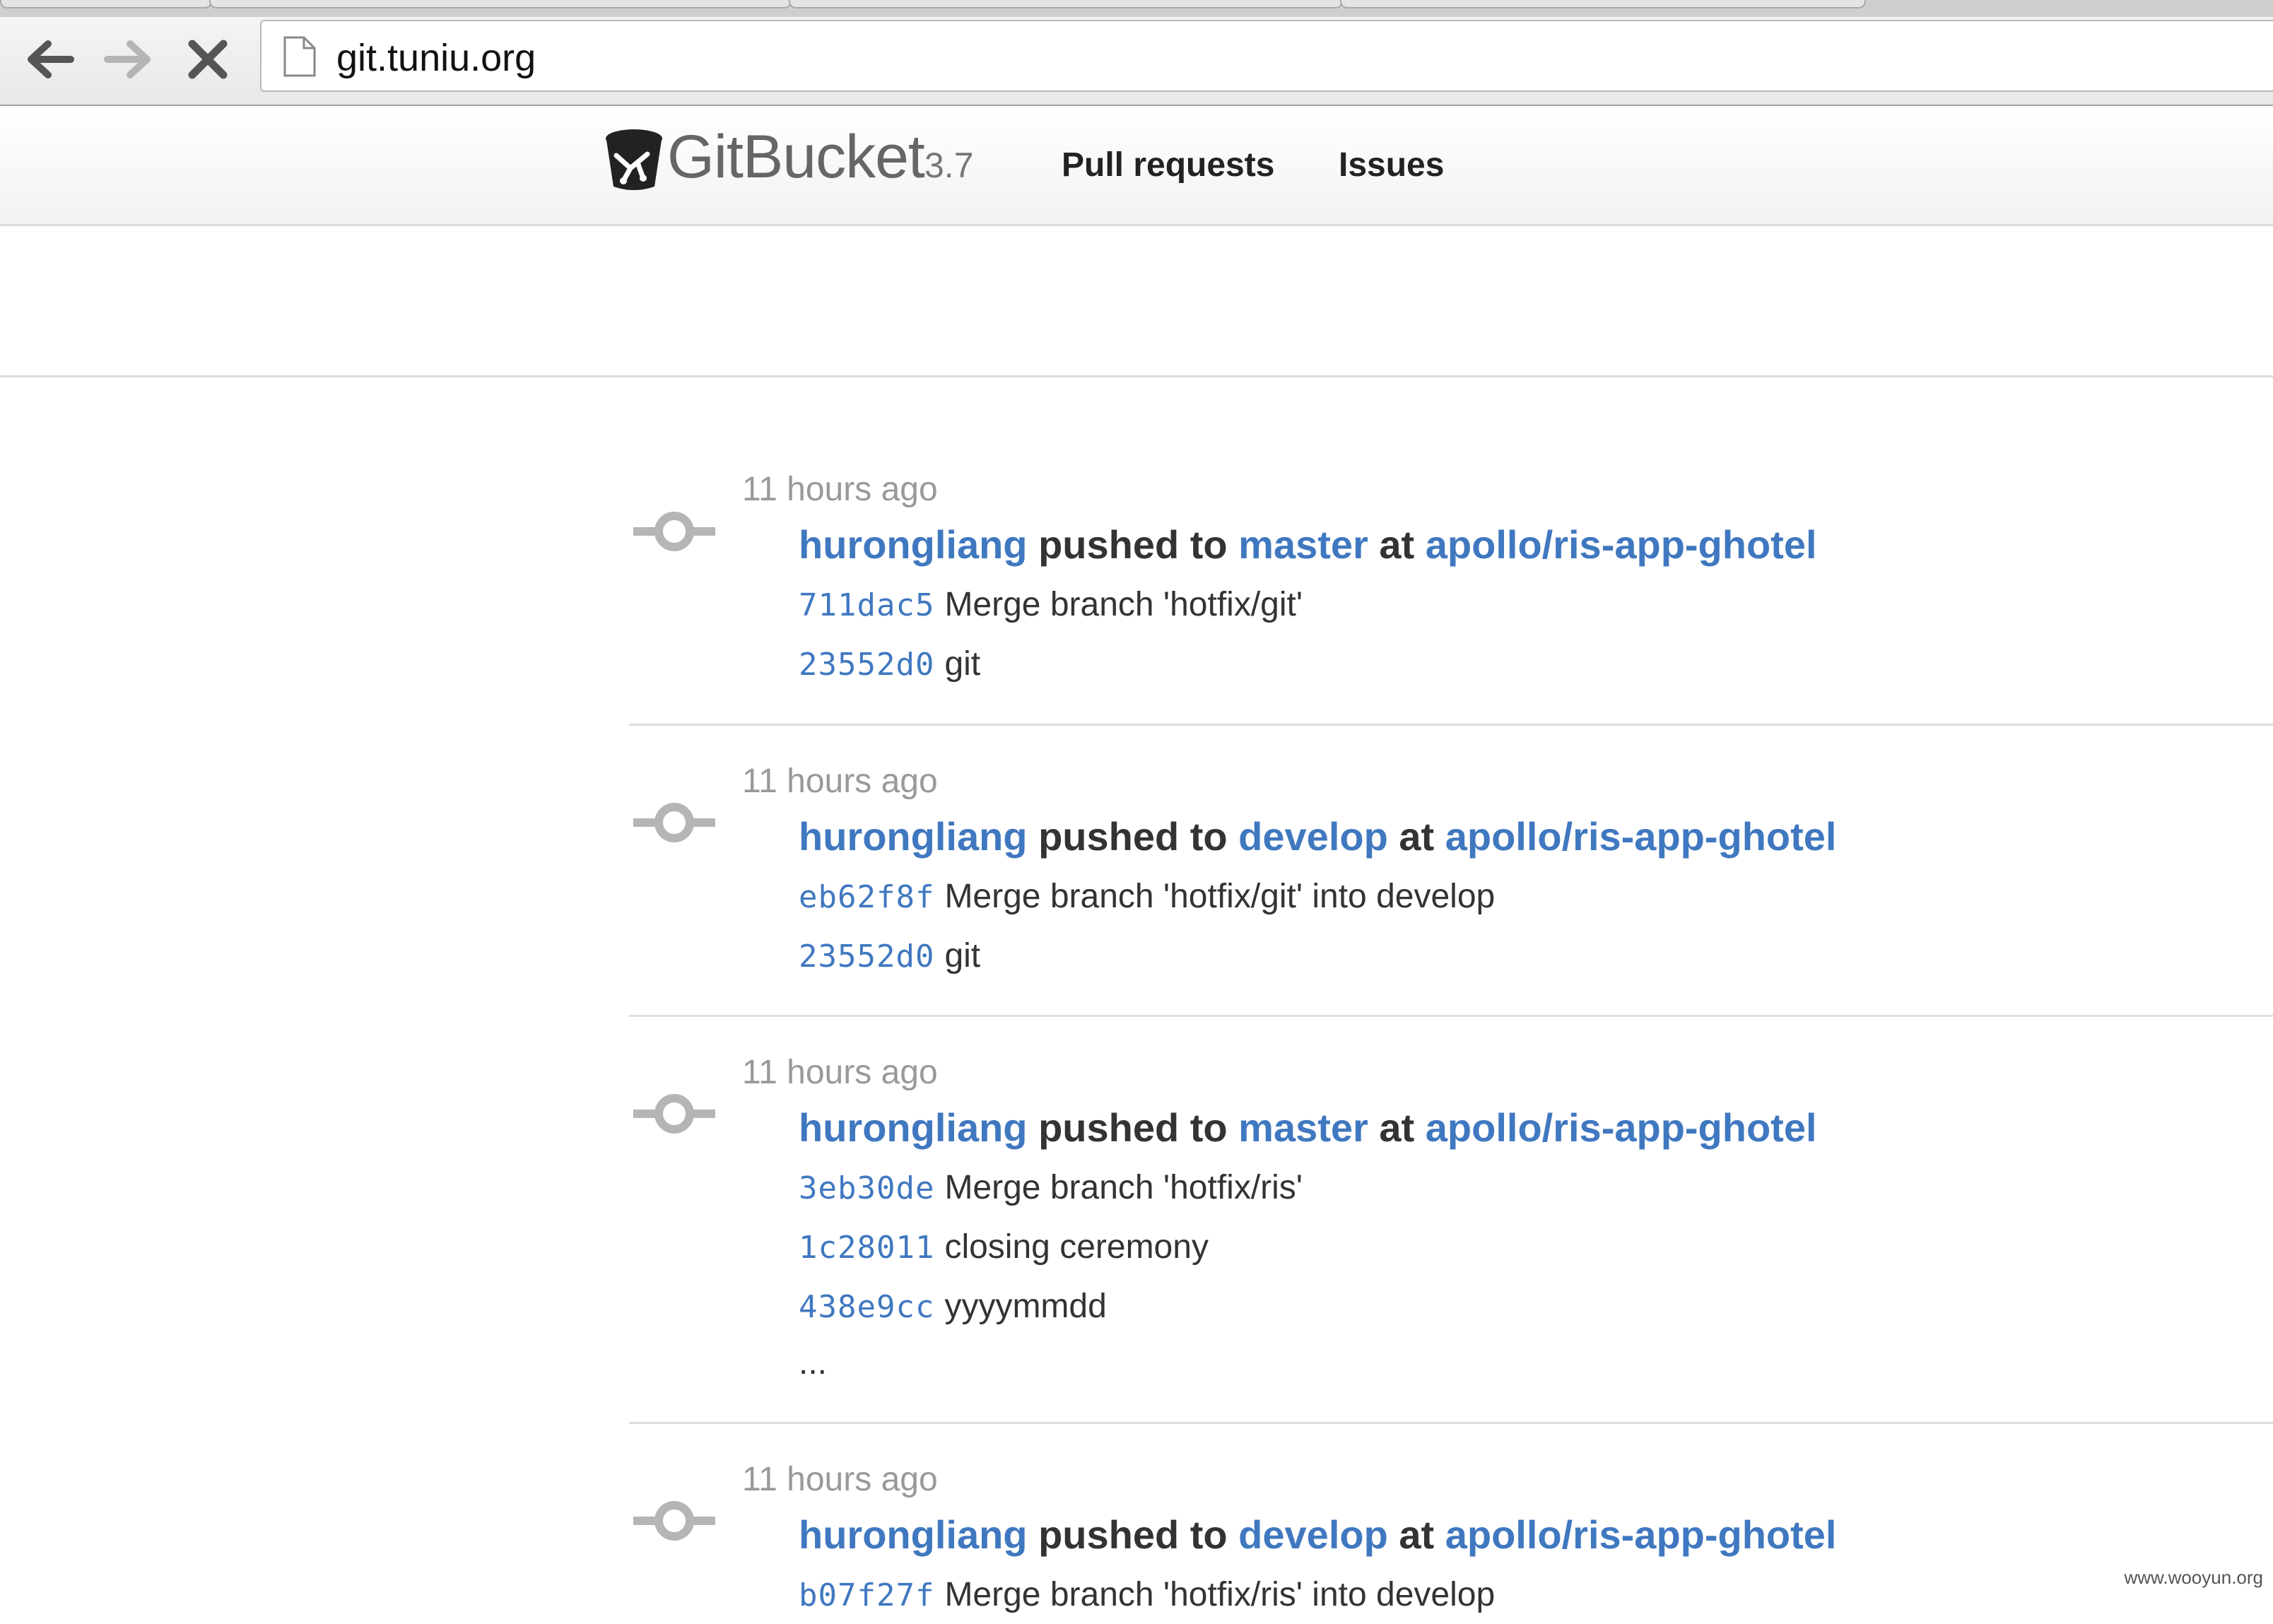  Describe the element at coordinates (1076, 1247) in the screenshot. I see `commit-message: closing ceremony` at that location.